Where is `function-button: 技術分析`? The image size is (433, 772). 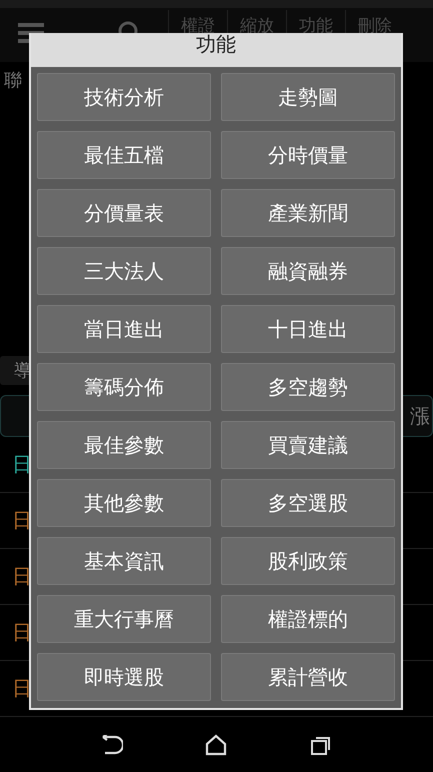
function-button: 技術分析 is located at coordinates (124, 97).